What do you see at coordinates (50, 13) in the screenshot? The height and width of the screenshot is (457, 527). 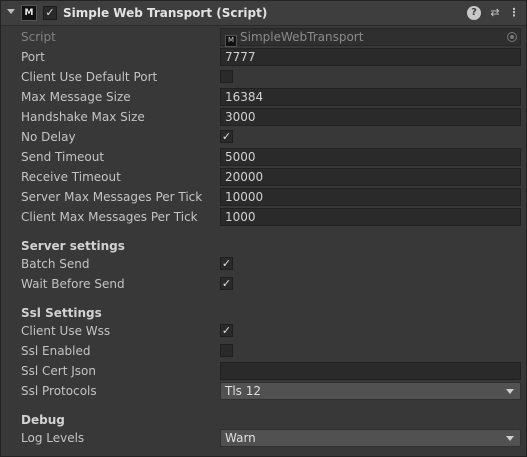 I see `component-enabled-checkbox: ✓` at bounding box center [50, 13].